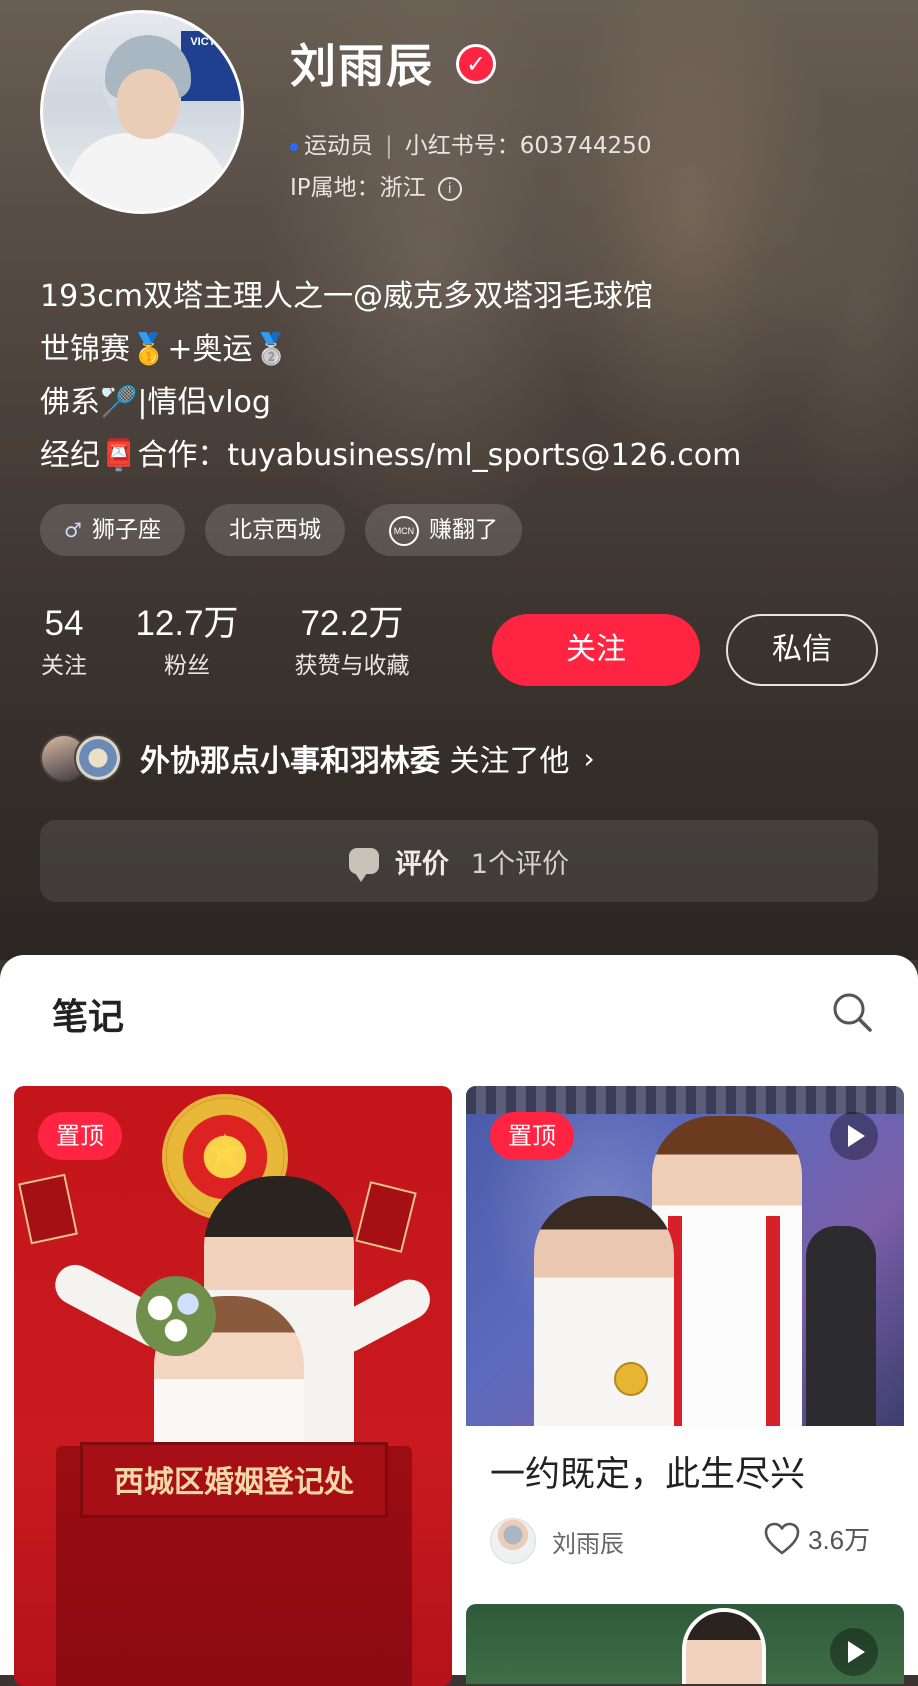 This screenshot has height=1686, width=918. I want to click on photo-medal, so click(631, 1379).